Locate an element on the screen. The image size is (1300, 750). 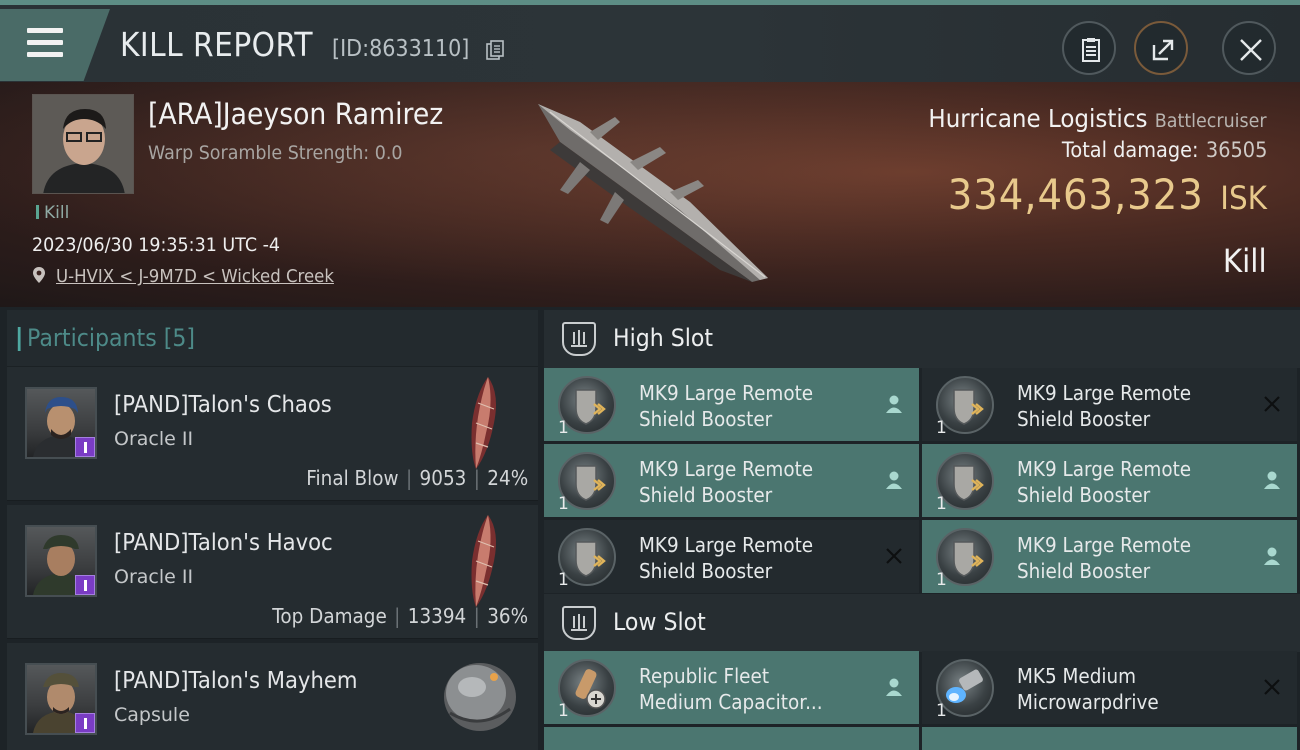
capsule-ship-icon is located at coordinates (480, 697).